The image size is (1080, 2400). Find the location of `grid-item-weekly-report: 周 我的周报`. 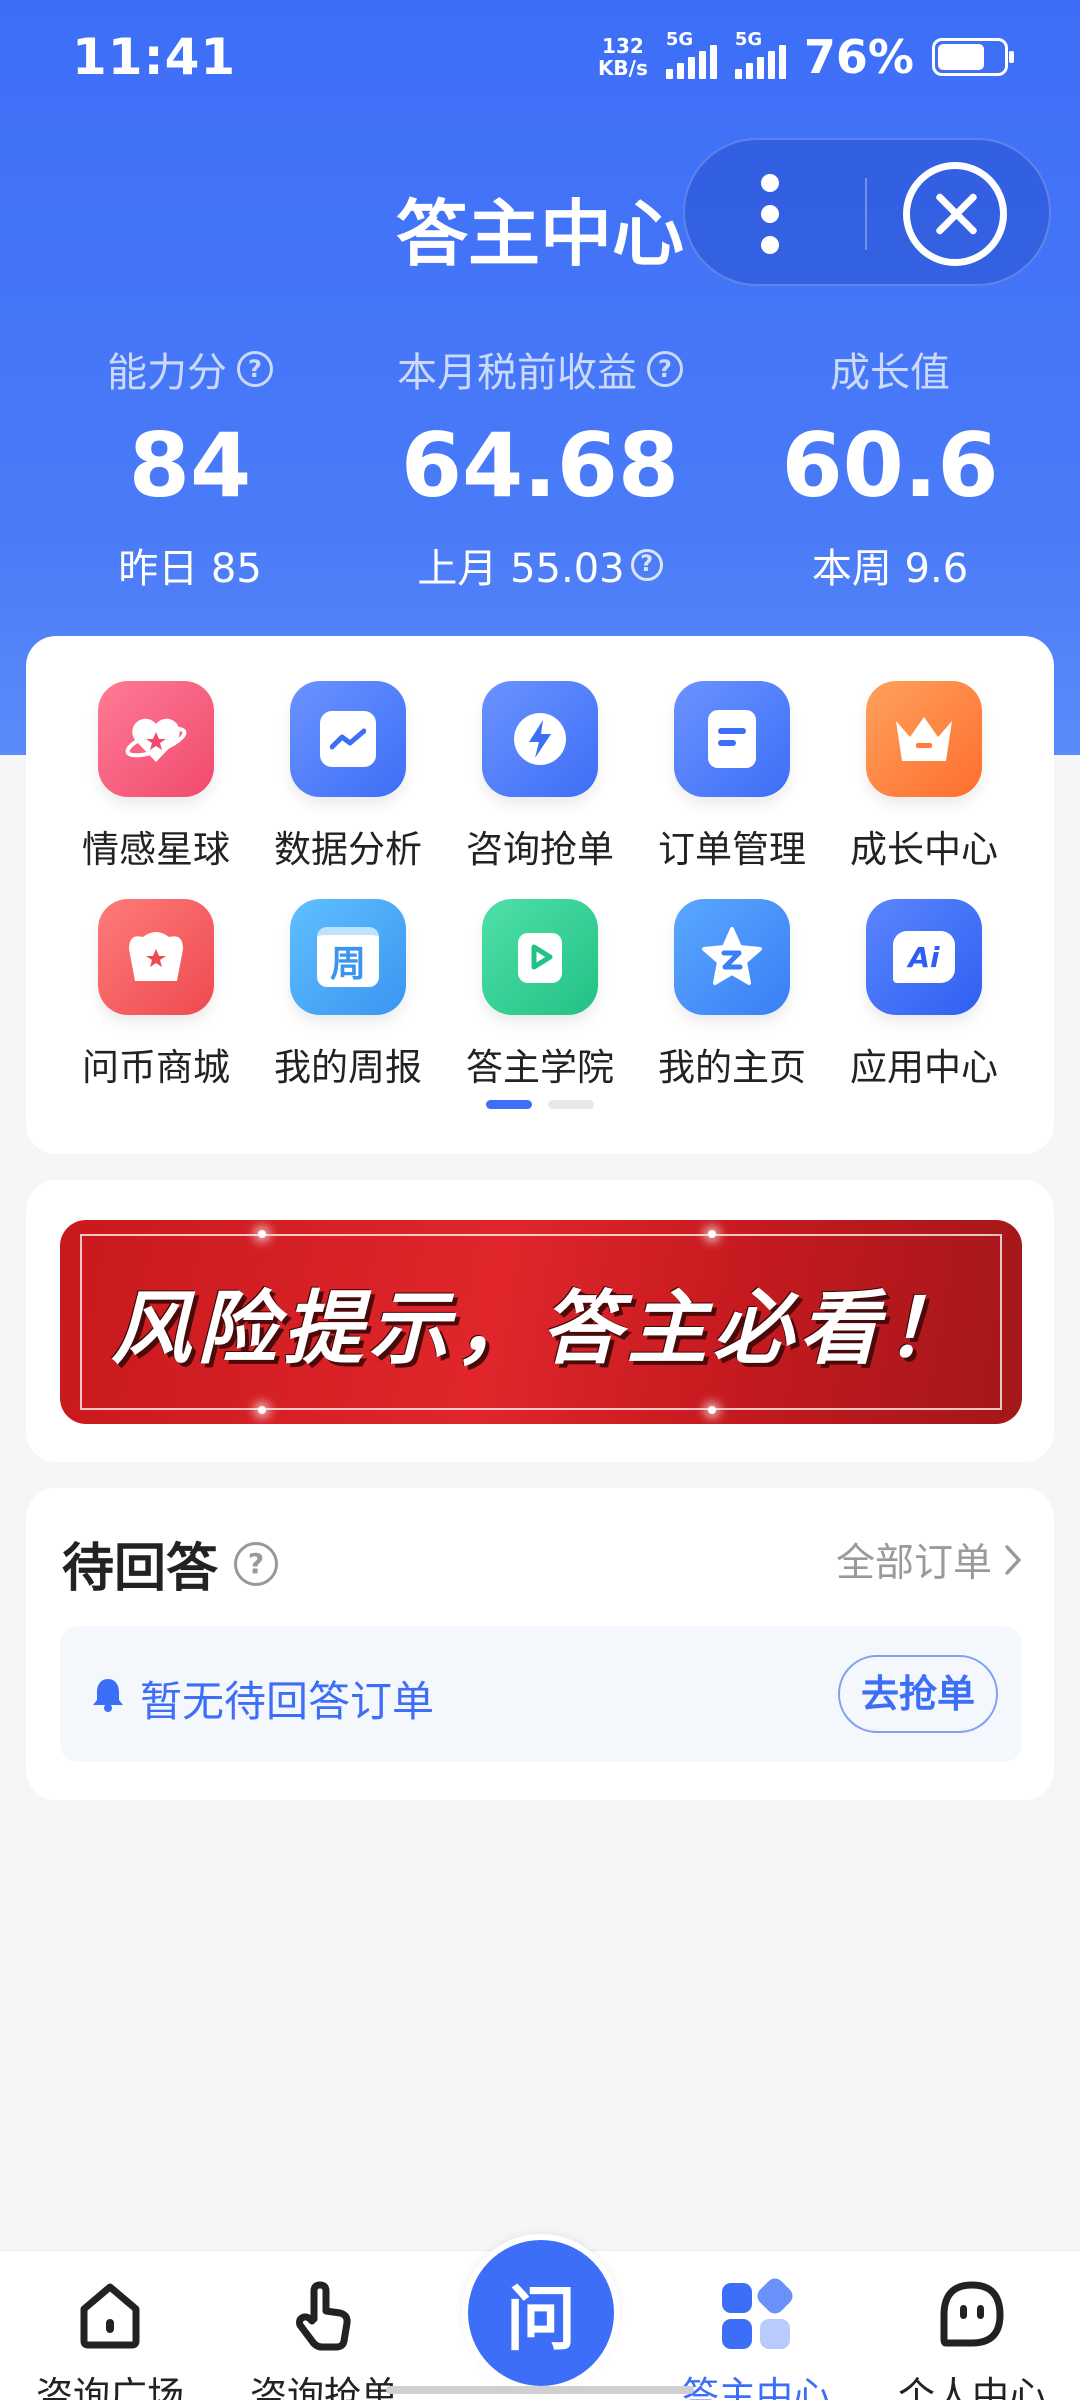

grid-item-weekly-report: 周 我的周报 is located at coordinates (348, 995).